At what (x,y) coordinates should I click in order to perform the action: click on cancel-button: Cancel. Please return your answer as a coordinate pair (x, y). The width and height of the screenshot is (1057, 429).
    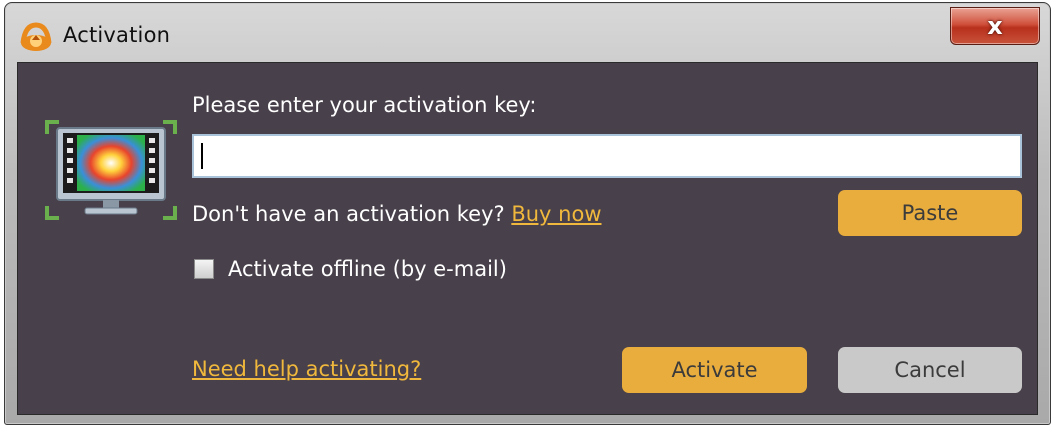
    Looking at the image, I should click on (930, 370).